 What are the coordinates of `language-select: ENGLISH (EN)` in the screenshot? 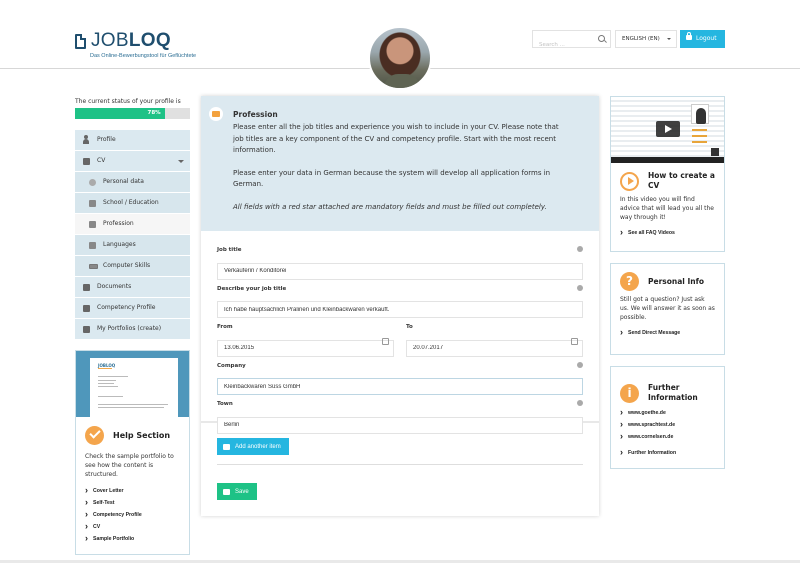 It's located at (646, 39).